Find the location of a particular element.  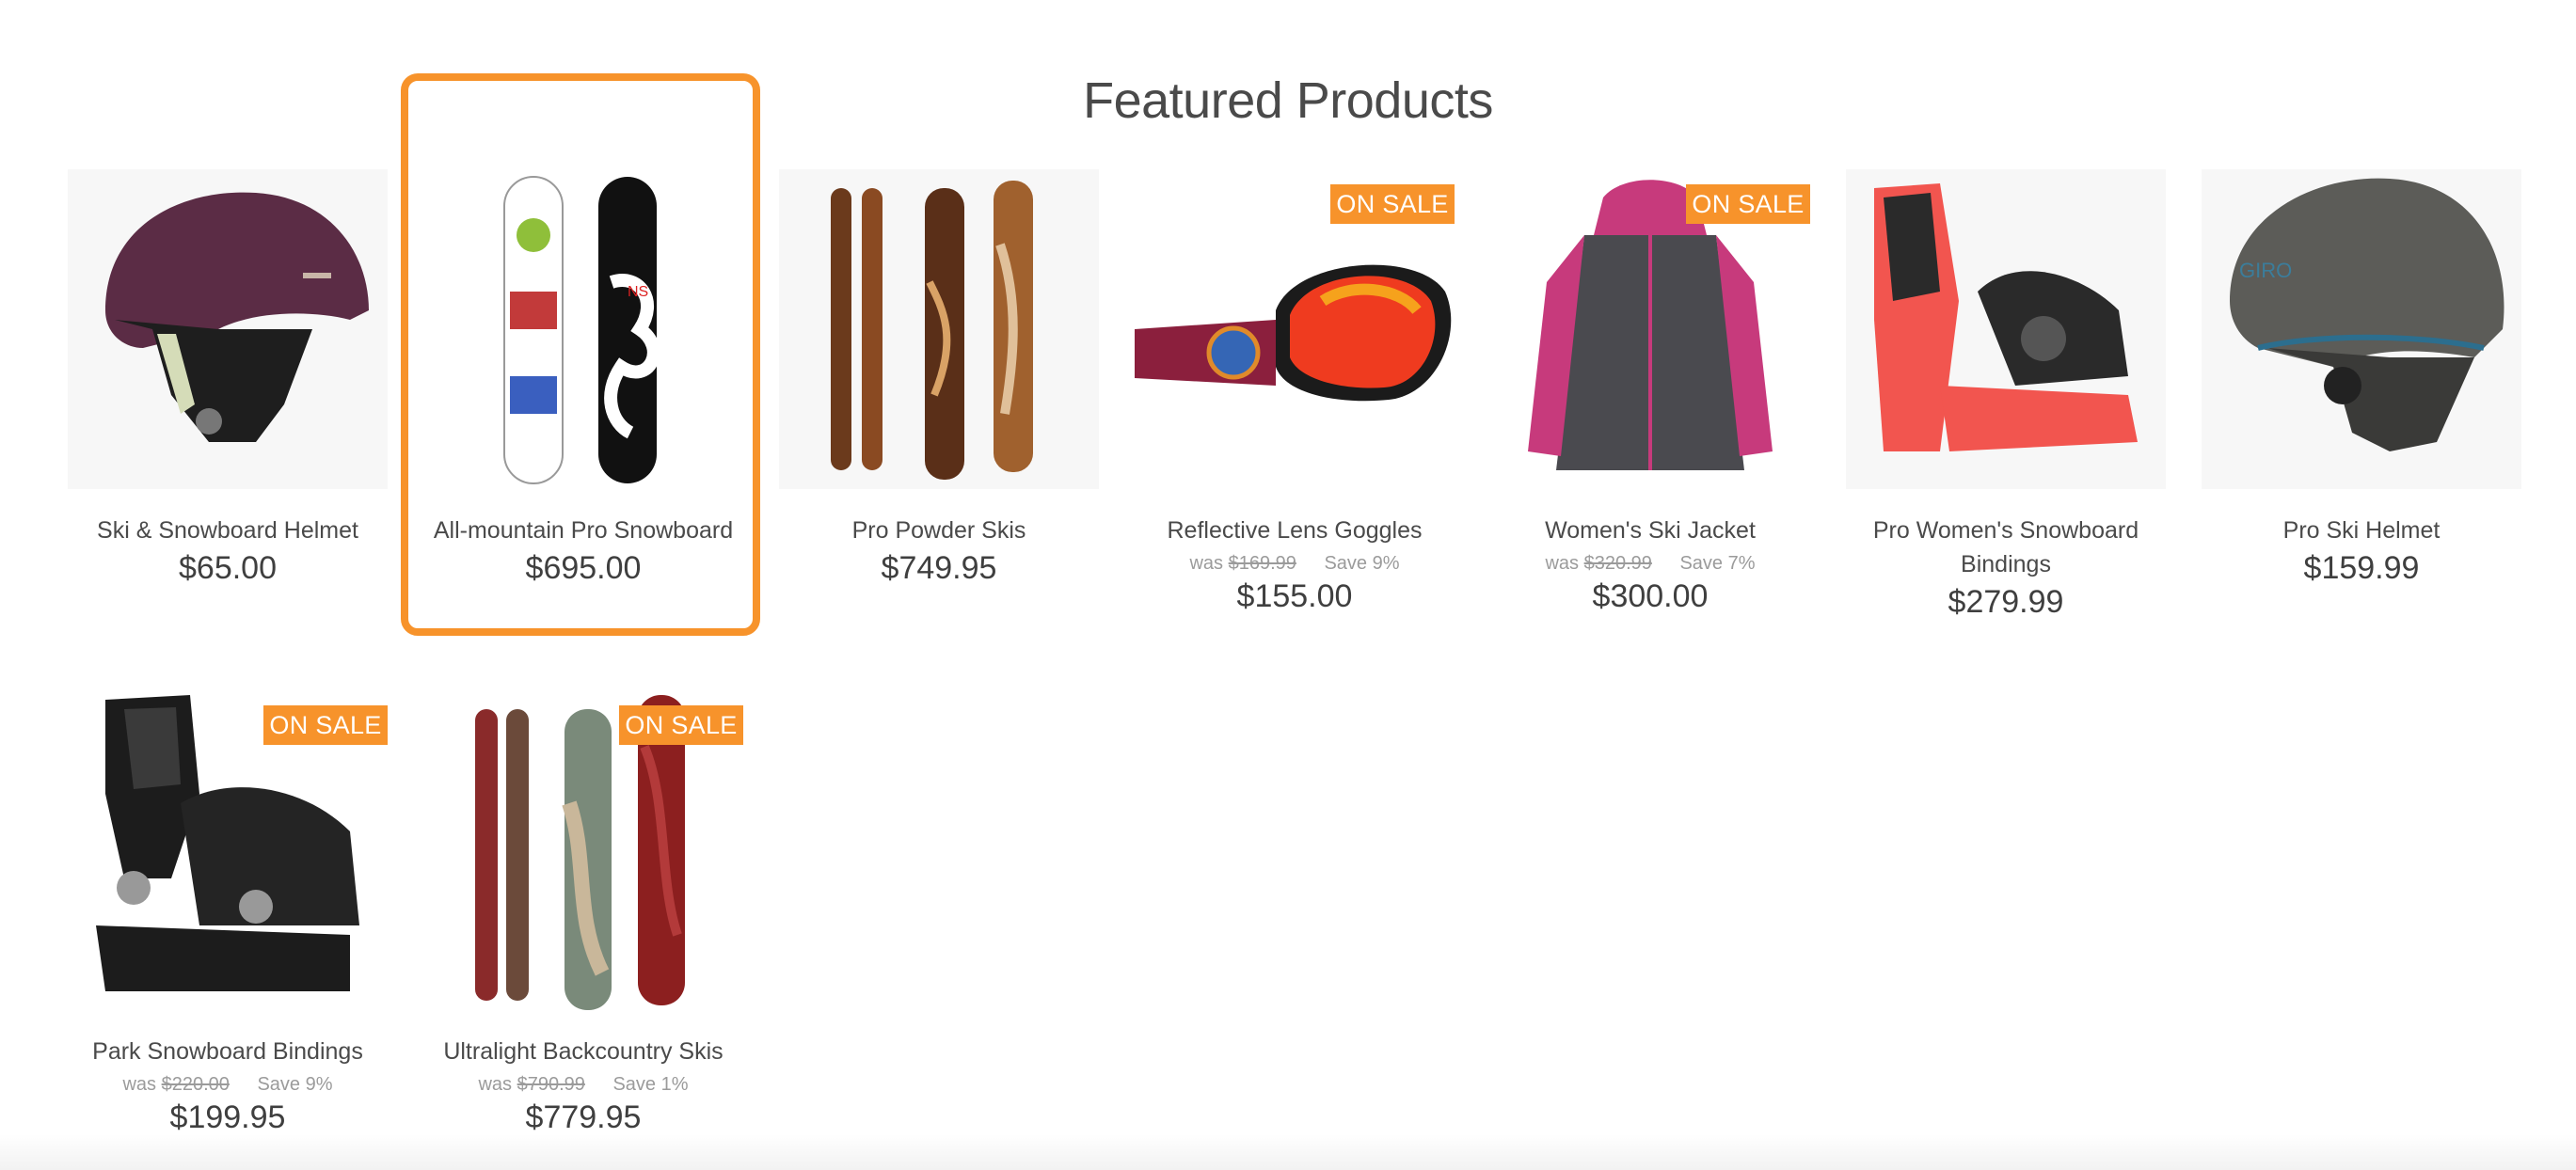

was-price: $320.99 is located at coordinates (1617, 563).